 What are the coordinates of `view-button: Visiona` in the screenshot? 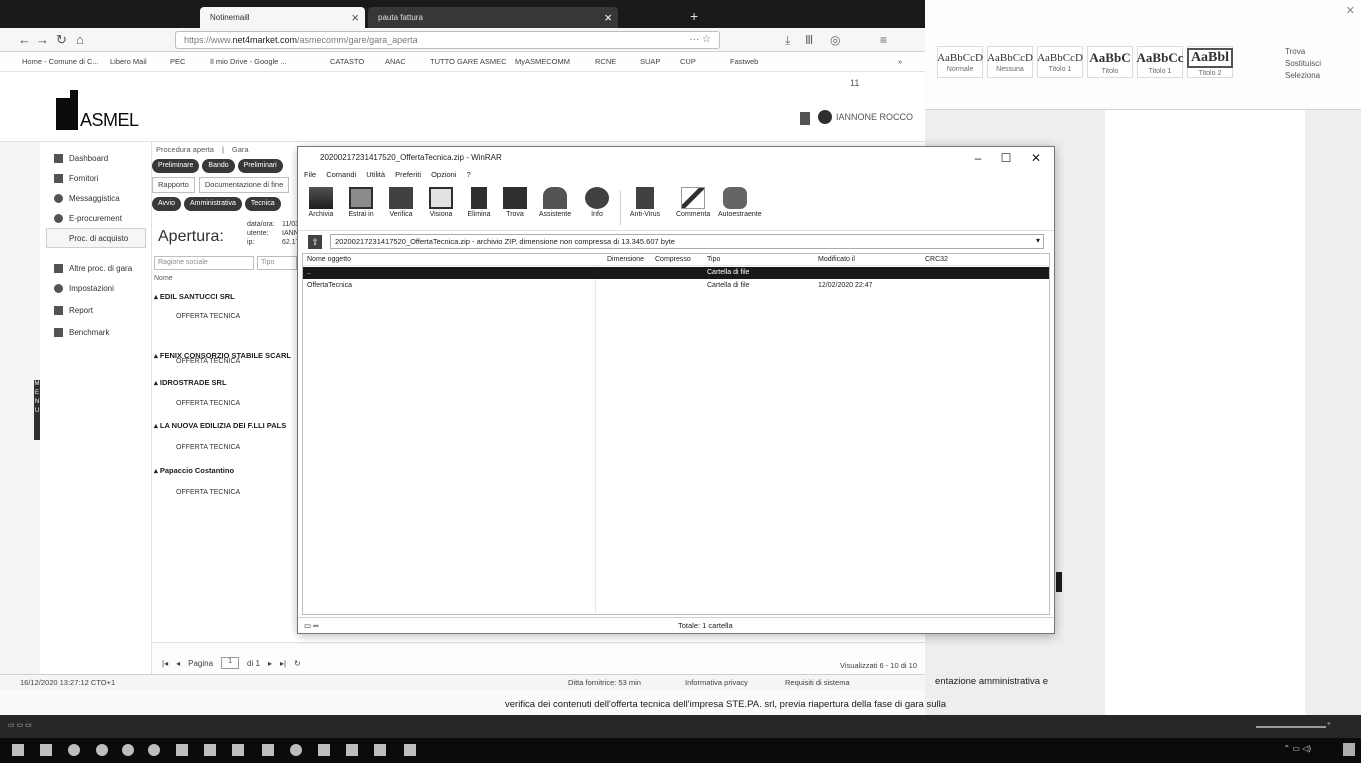 It's located at (441, 208).